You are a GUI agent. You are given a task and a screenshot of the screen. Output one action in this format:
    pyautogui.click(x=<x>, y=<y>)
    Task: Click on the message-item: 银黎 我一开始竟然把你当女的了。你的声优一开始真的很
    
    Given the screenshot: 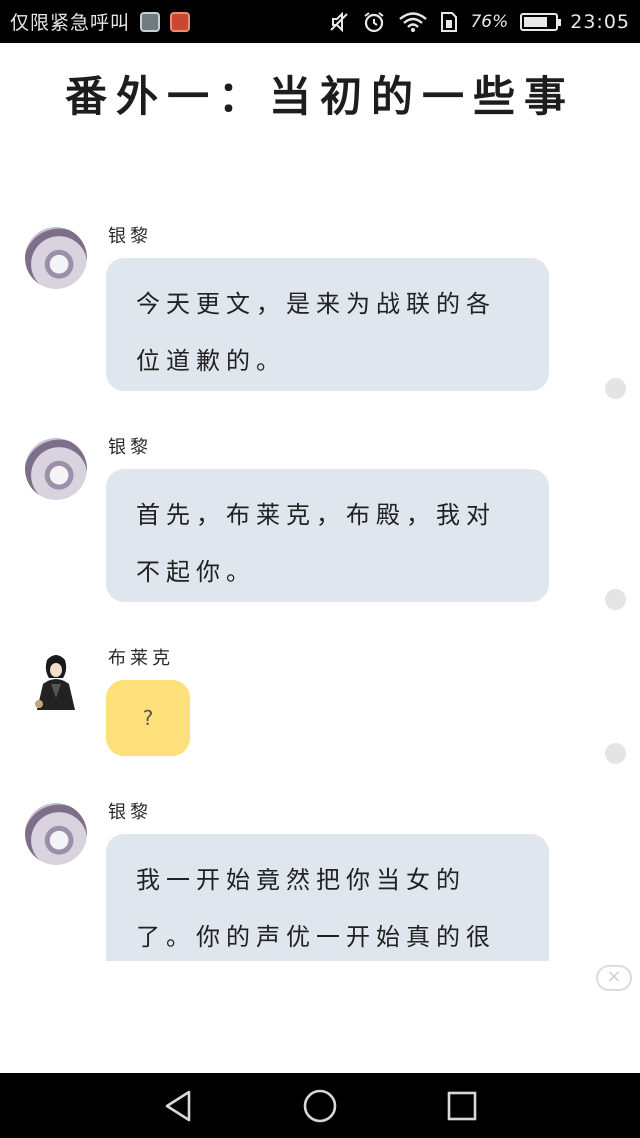 What is the action you would take?
    pyautogui.click(x=320, y=879)
    